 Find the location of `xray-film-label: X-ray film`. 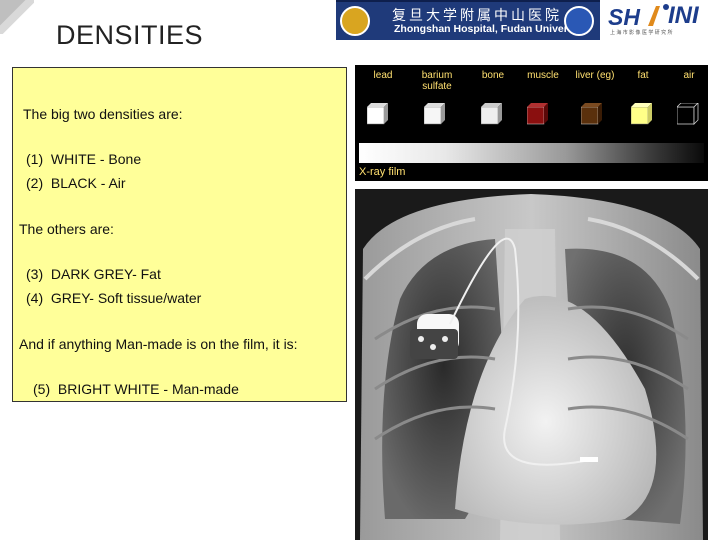

xray-film-label: X-ray film is located at coordinates (382, 172).